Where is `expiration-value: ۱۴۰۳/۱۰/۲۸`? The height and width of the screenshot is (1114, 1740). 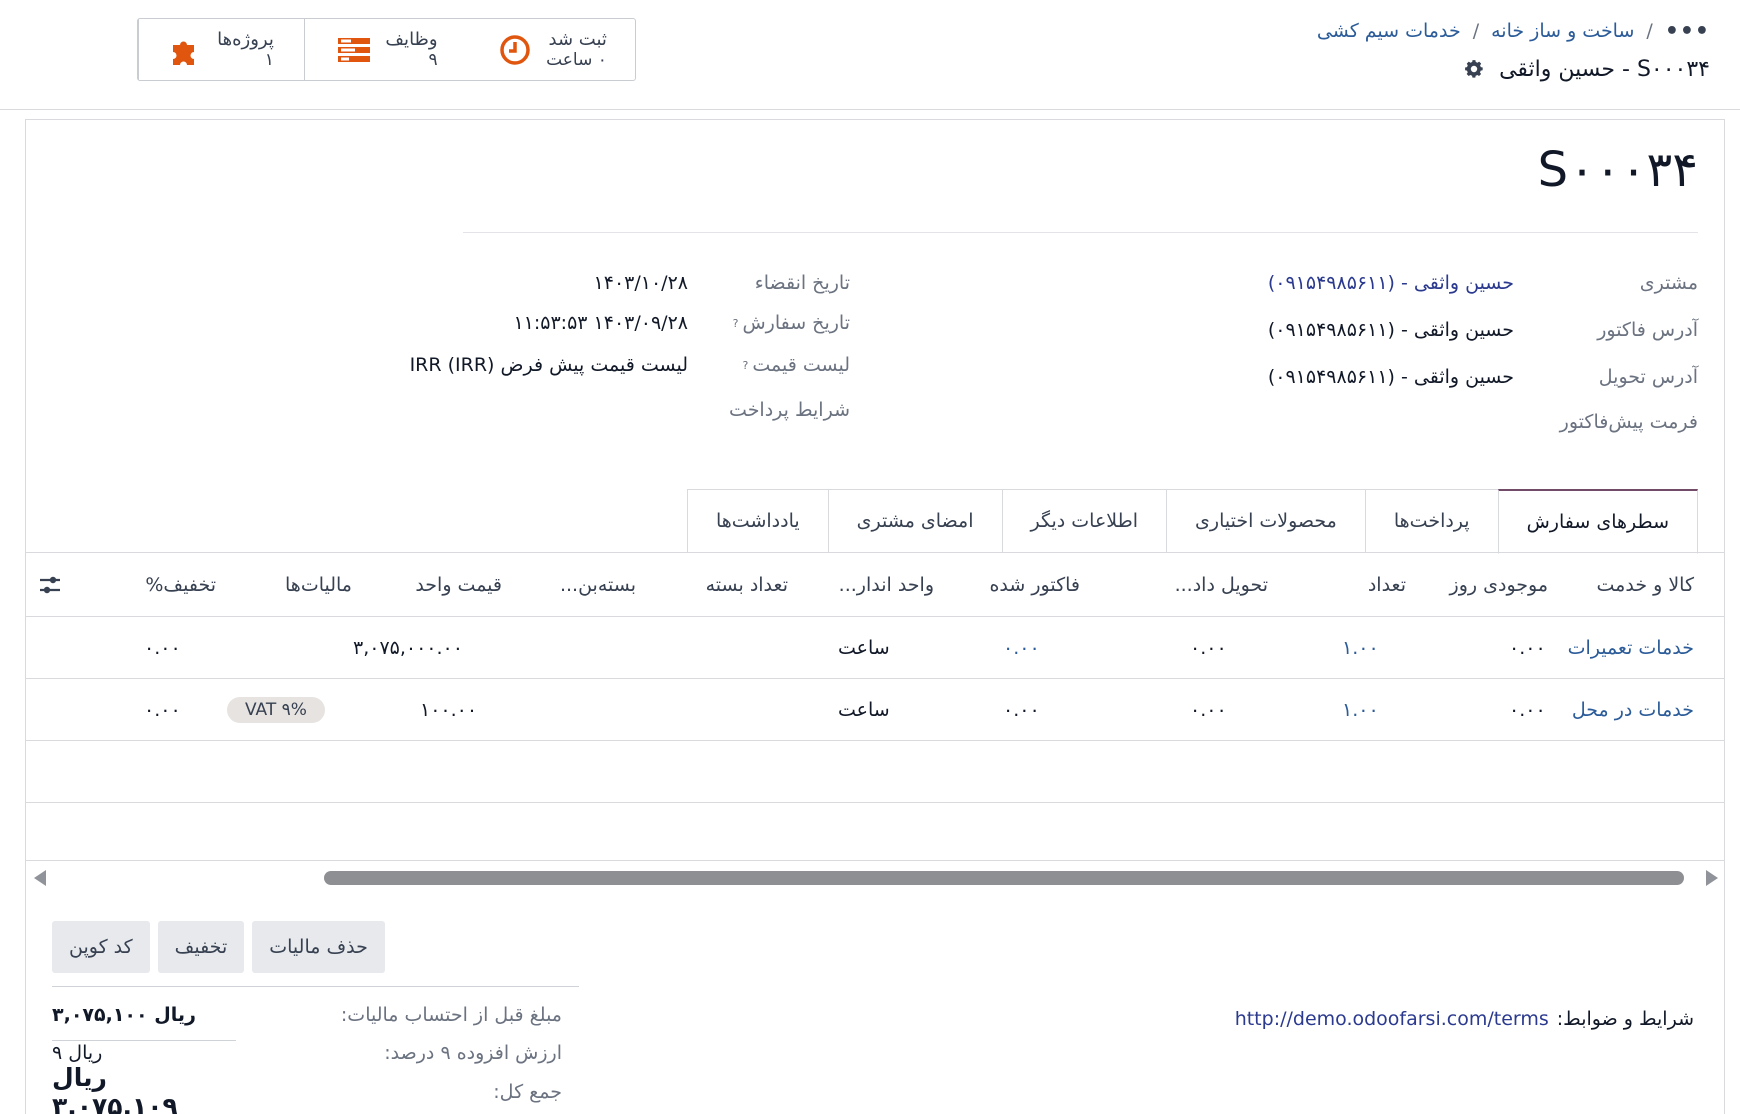 expiration-value: ۱۴۰۳/۱۰/۲۸ is located at coordinates (641, 283).